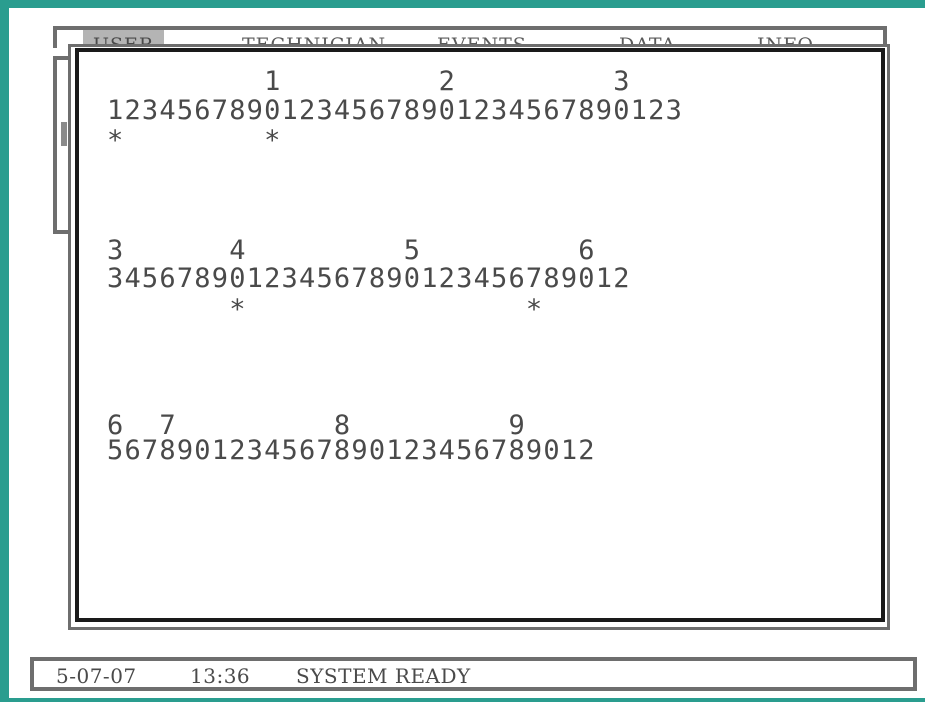  What do you see at coordinates (473, 674) in the screenshot?
I see `status-bar: 5-07-07 13:36 SYSTEM READY` at bounding box center [473, 674].